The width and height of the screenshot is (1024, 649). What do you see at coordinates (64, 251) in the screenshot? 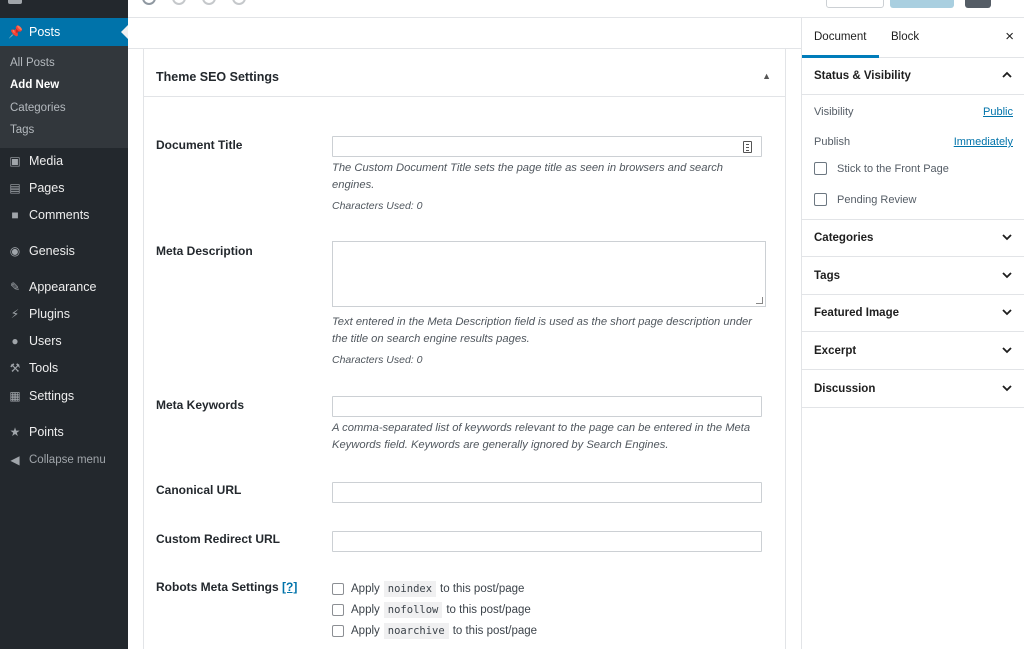
I see `menu-item-genesis: ◉ Genesis` at bounding box center [64, 251].